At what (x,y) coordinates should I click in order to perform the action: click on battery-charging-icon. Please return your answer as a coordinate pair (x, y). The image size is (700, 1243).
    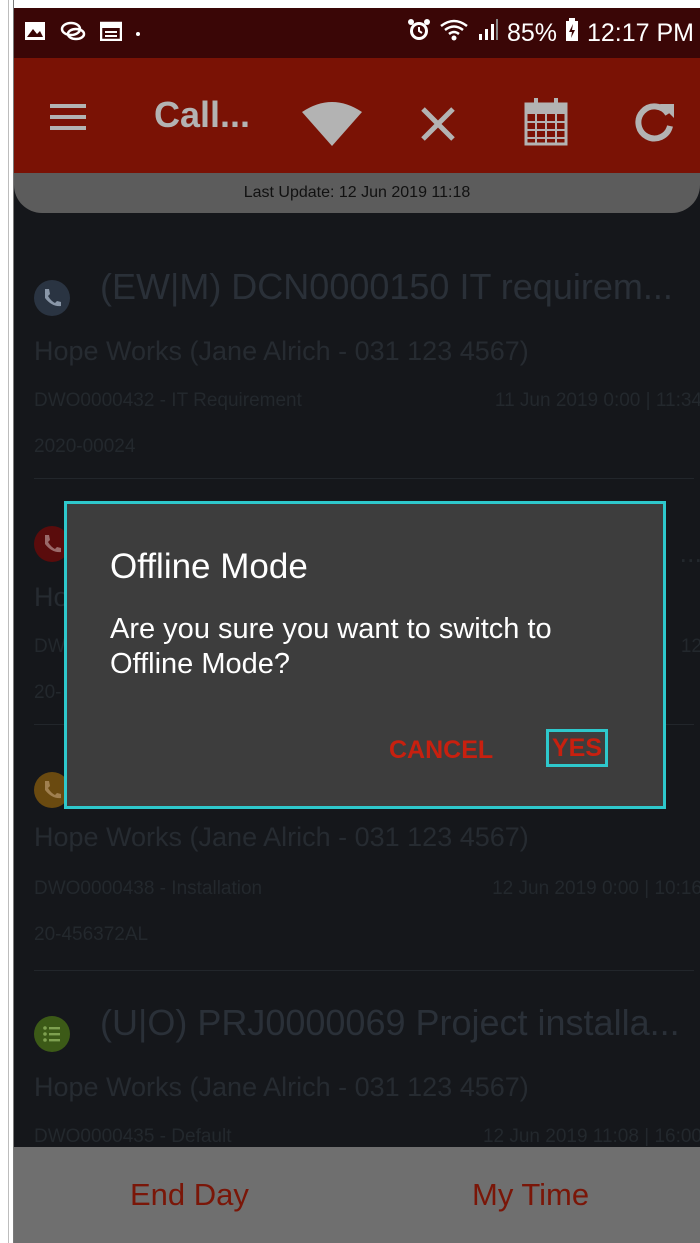
    Looking at the image, I should click on (572, 33).